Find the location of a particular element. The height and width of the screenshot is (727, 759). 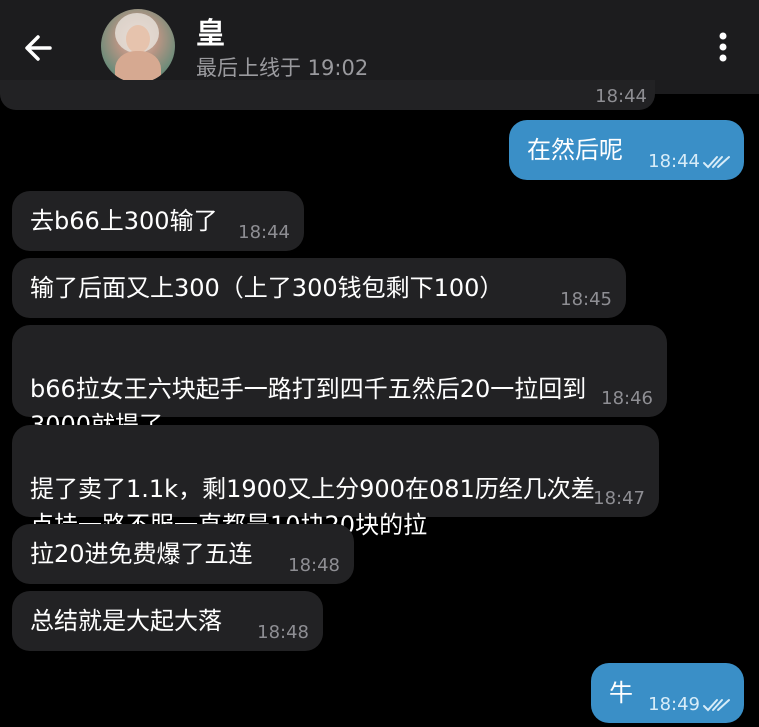

message-bubble-incoming: 去b66上300输了 18:44 is located at coordinates (158, 221).